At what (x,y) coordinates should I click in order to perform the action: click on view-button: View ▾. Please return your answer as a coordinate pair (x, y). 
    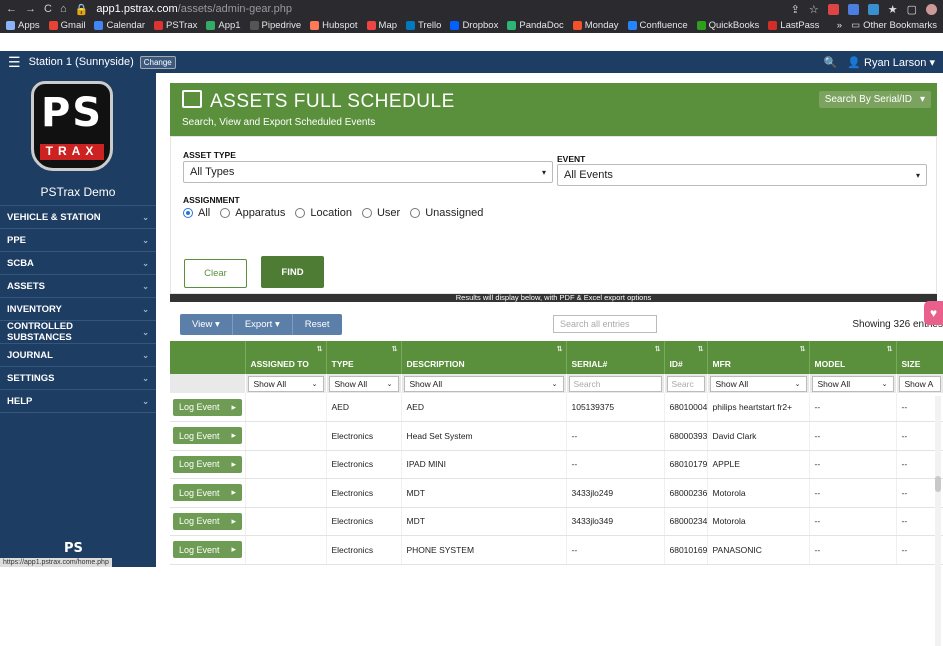
    Looking at the image, I should click on (206, 324).